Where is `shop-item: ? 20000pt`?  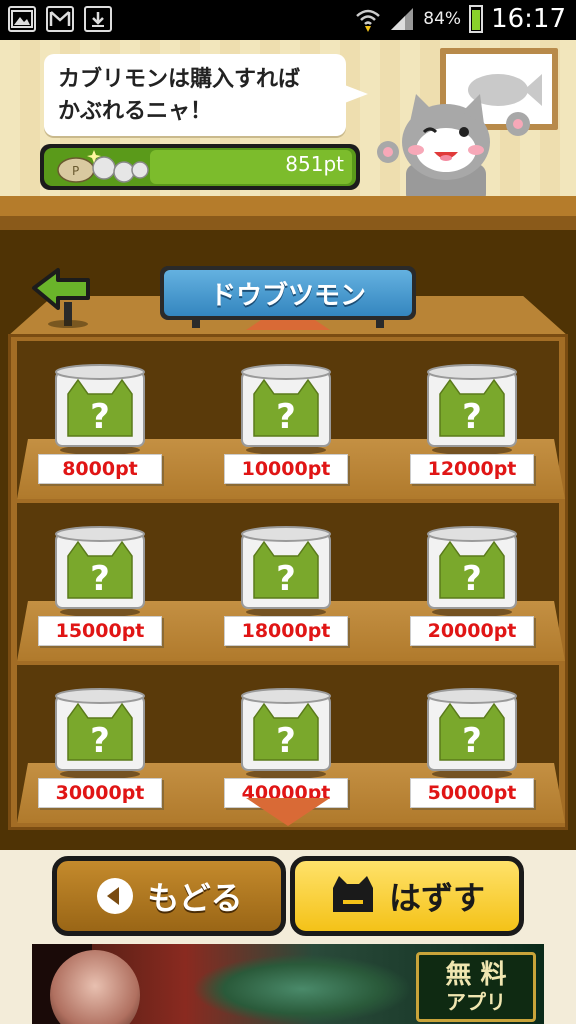
shop-item: ? 20000pt is located at coordinates (475, 591).